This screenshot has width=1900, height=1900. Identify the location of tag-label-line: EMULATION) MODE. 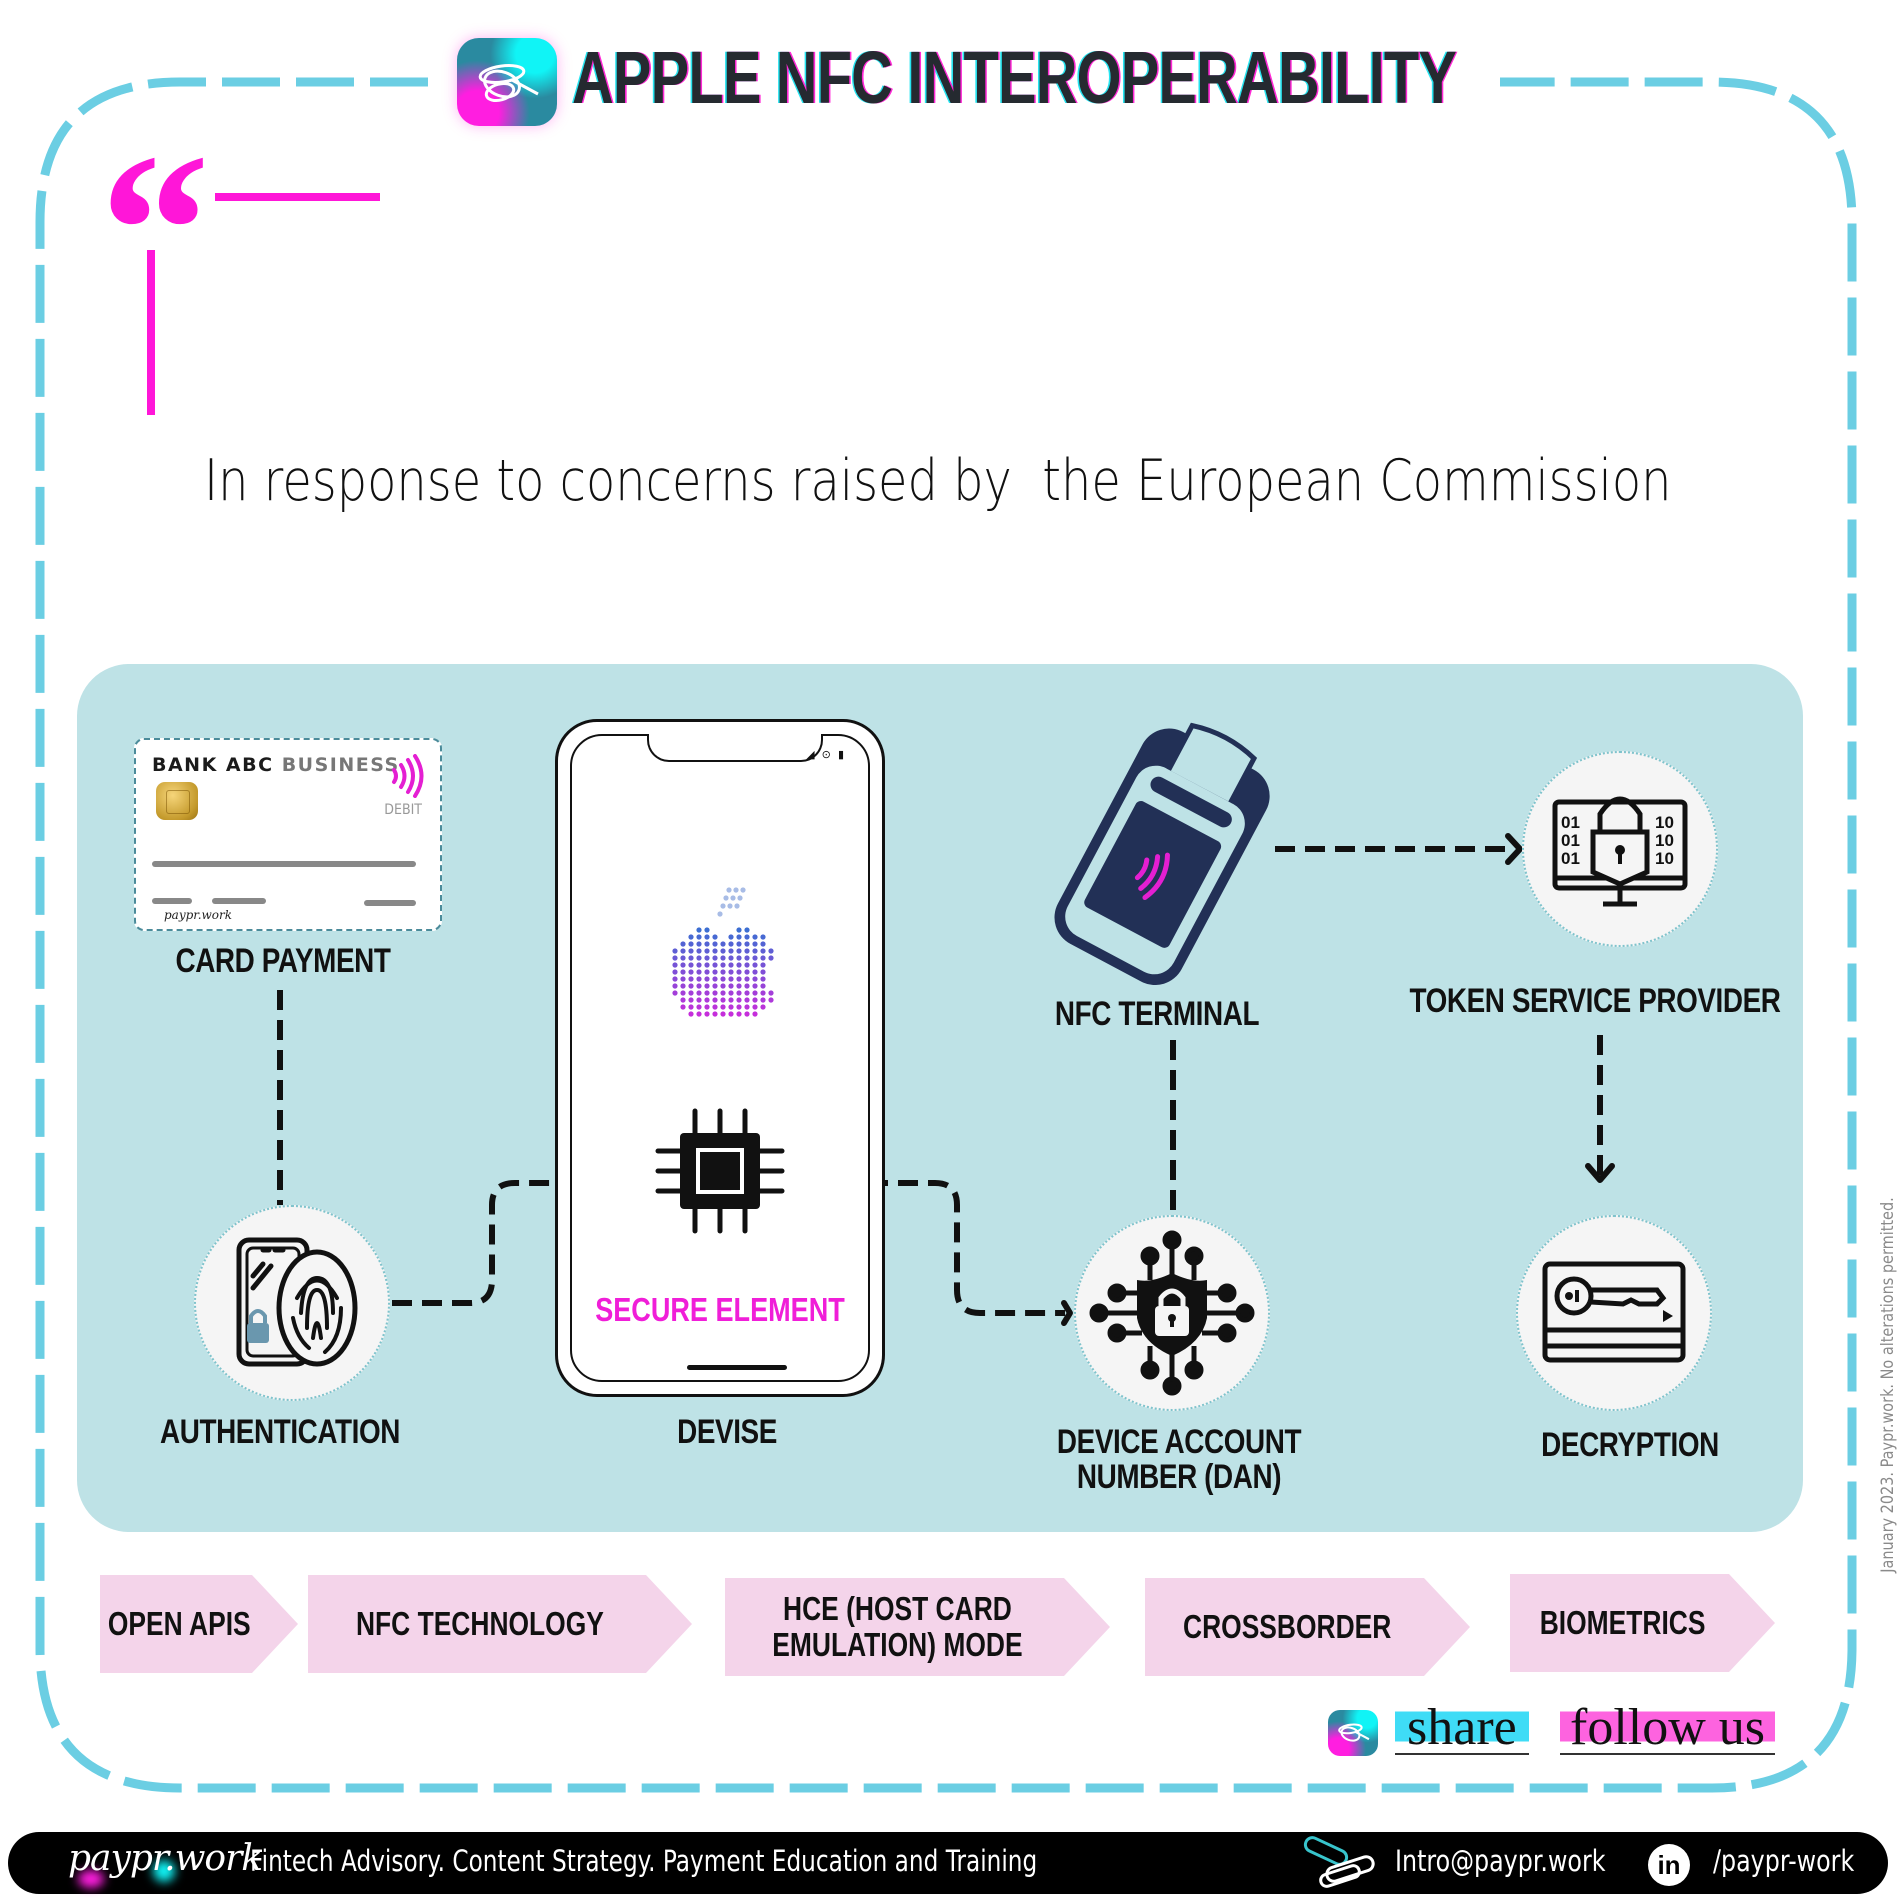
(897, 1644).